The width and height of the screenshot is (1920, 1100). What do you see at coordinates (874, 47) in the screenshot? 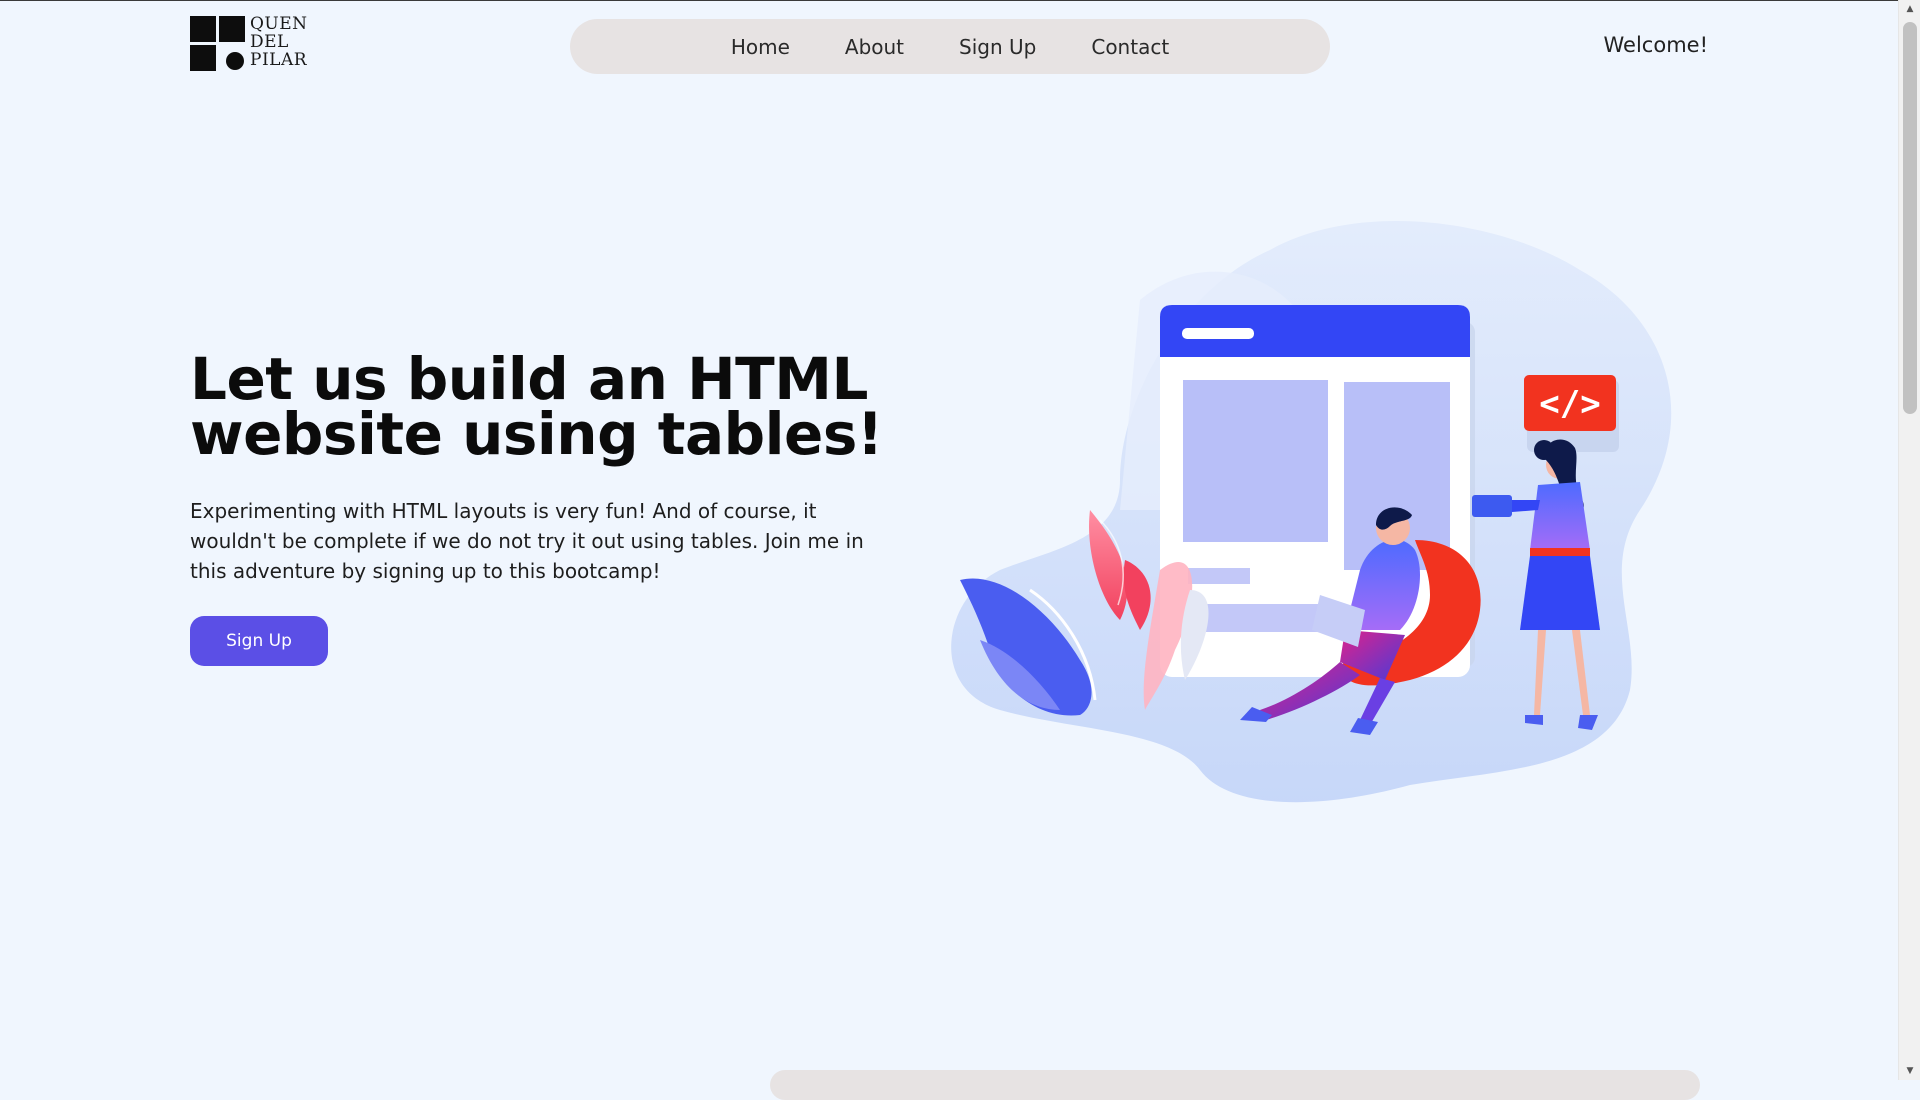
I see `nav-about-link: About` at bounding box center [874, 47].